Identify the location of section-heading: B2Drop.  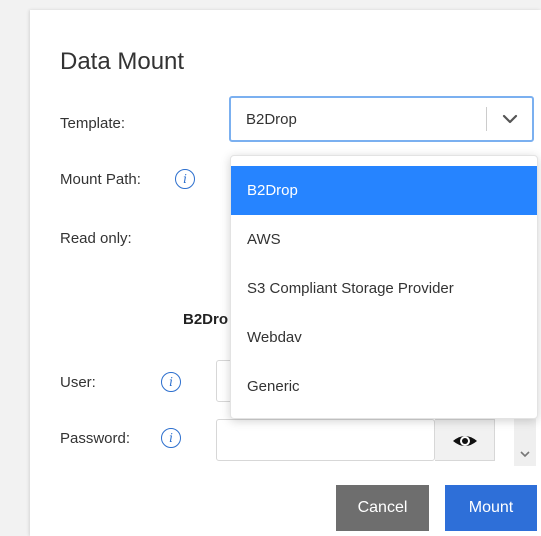
(206, 319).